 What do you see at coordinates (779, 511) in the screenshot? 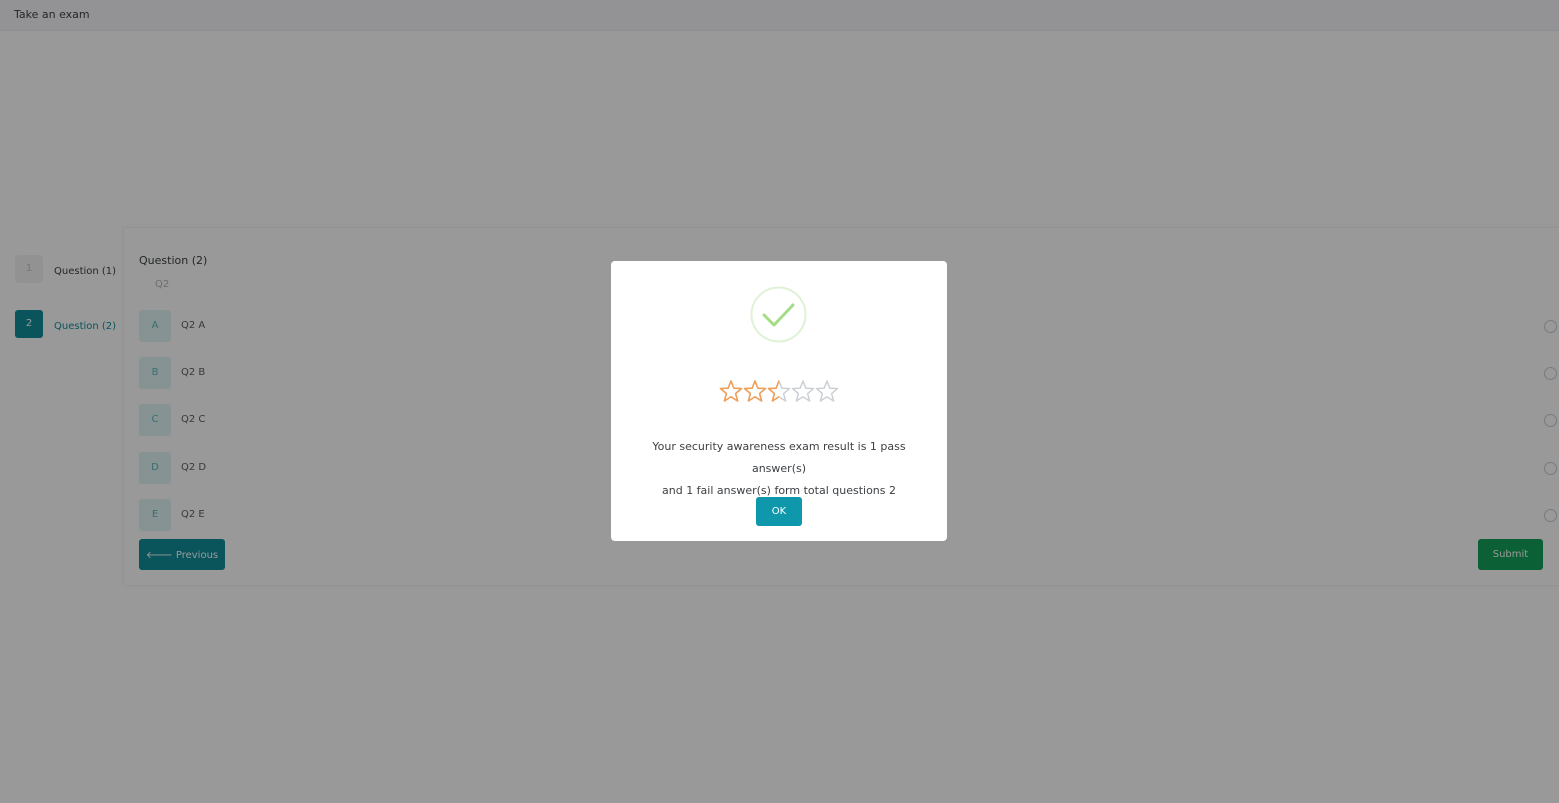
I see `ok-button: OK` at bounding box center [779, 511].